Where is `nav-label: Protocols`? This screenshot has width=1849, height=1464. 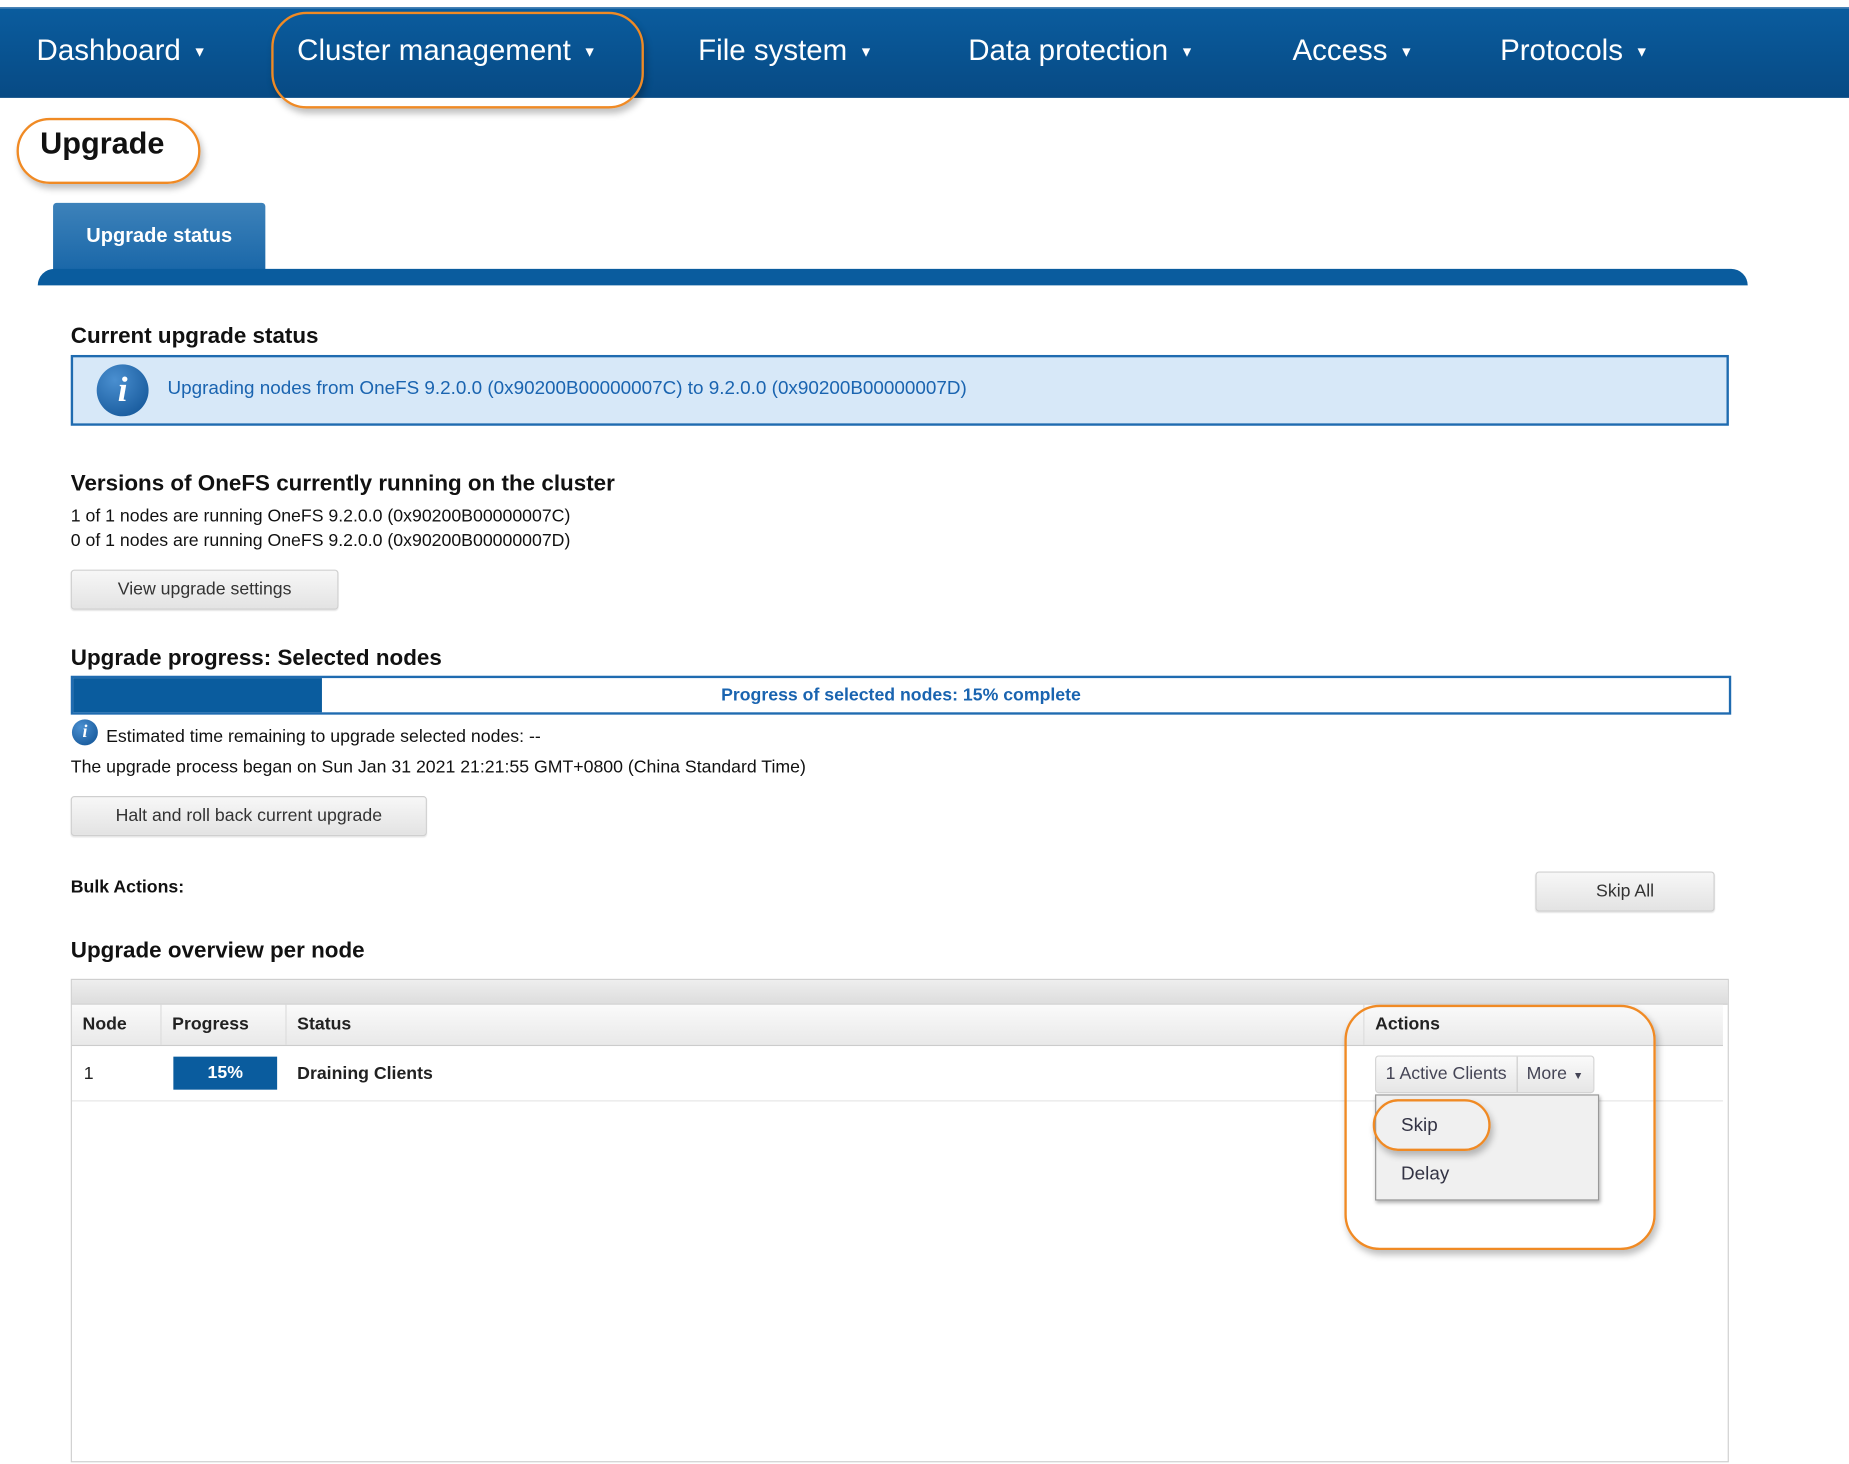 nav-label: Protocols is located at coordinates (1561, 51).